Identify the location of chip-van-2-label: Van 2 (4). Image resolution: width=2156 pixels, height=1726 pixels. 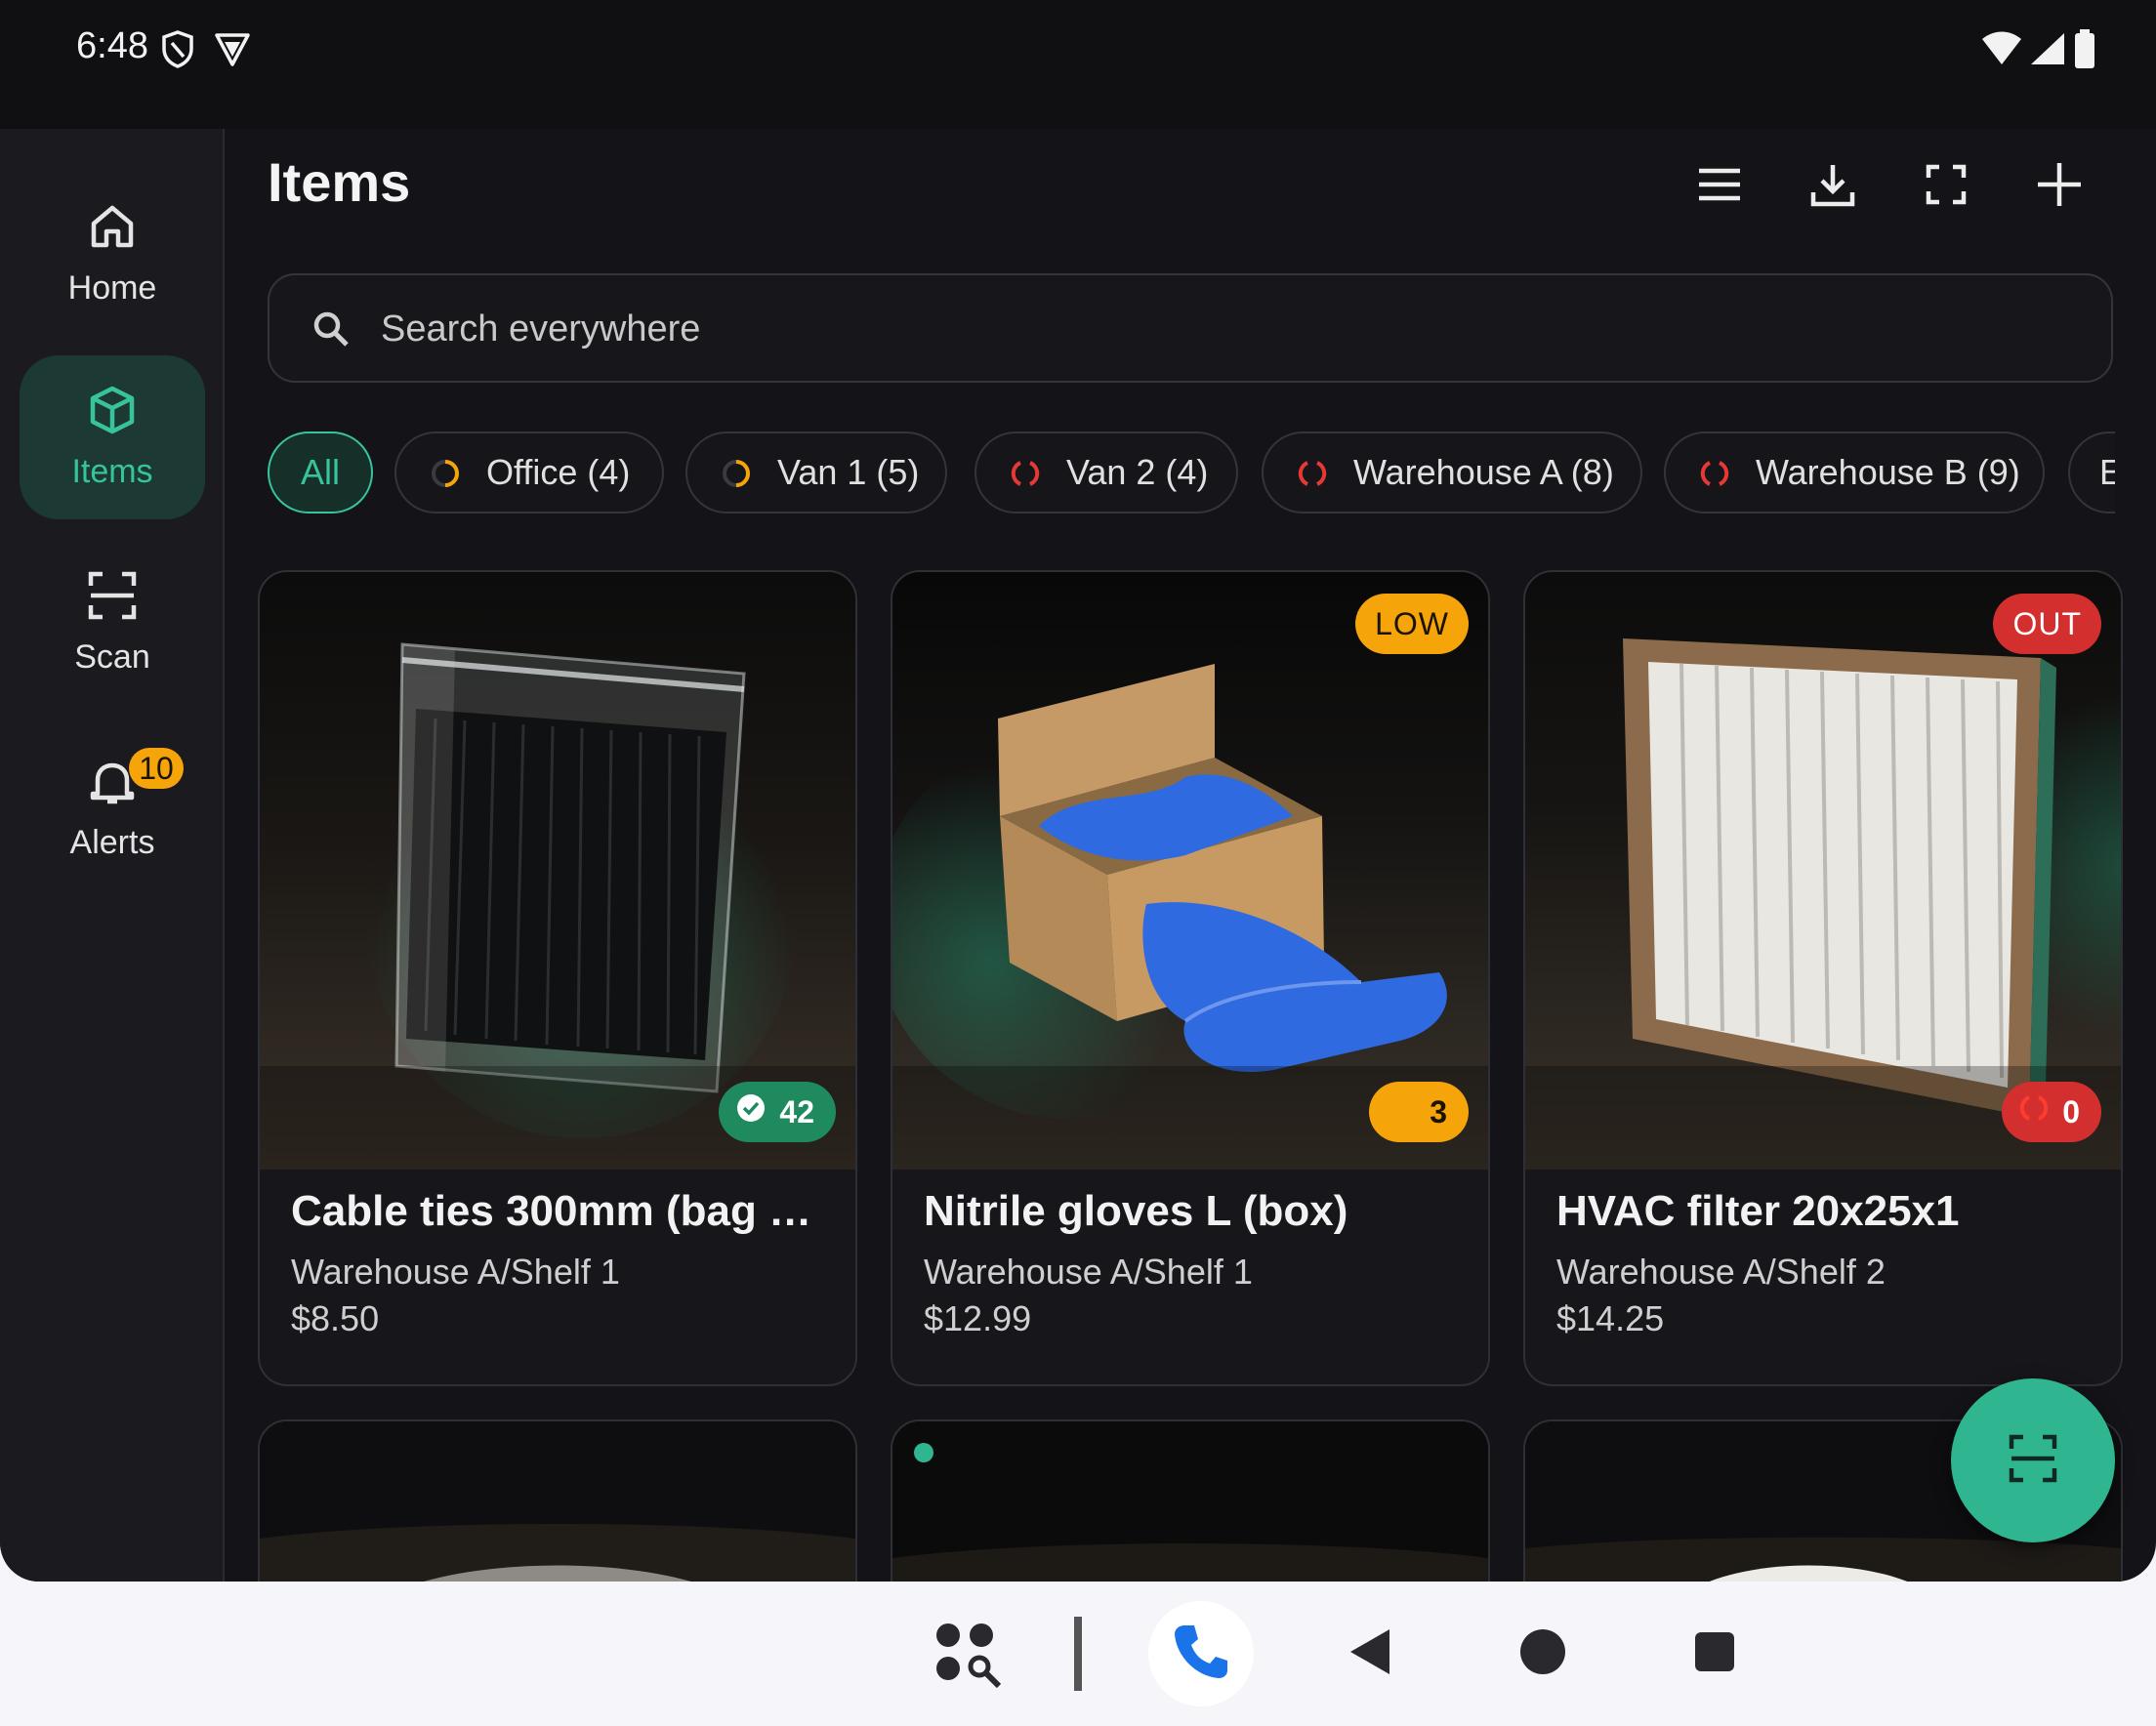
(1137, 472).